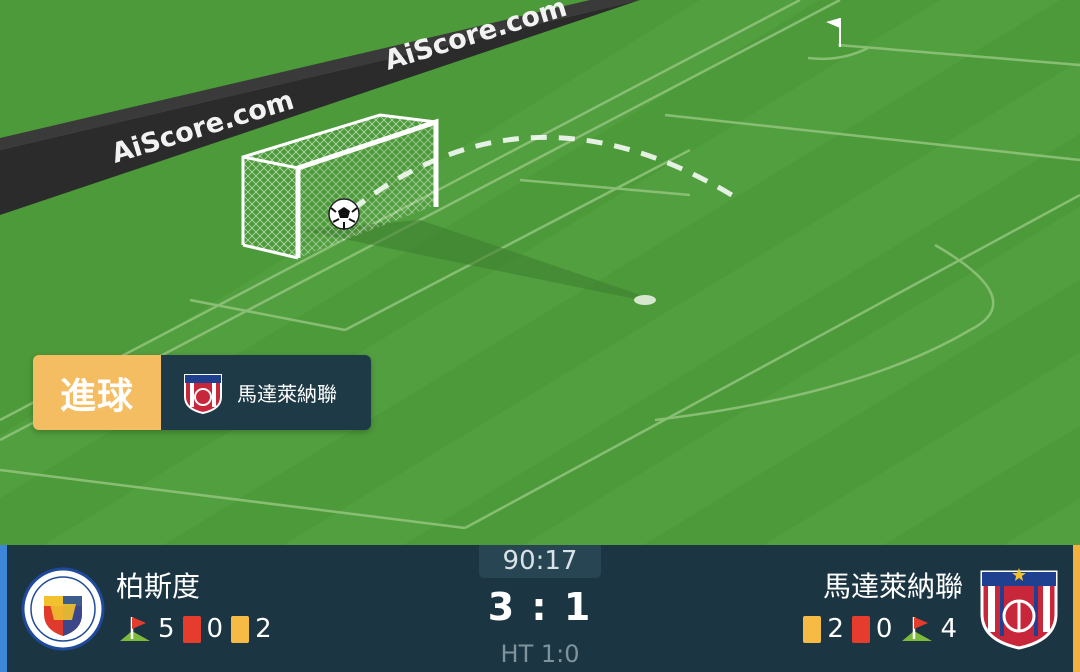  What do you see at coordinates (166, 629) in the screenshot?
I see `home-corners: 5` at bounding box center [166, 629].